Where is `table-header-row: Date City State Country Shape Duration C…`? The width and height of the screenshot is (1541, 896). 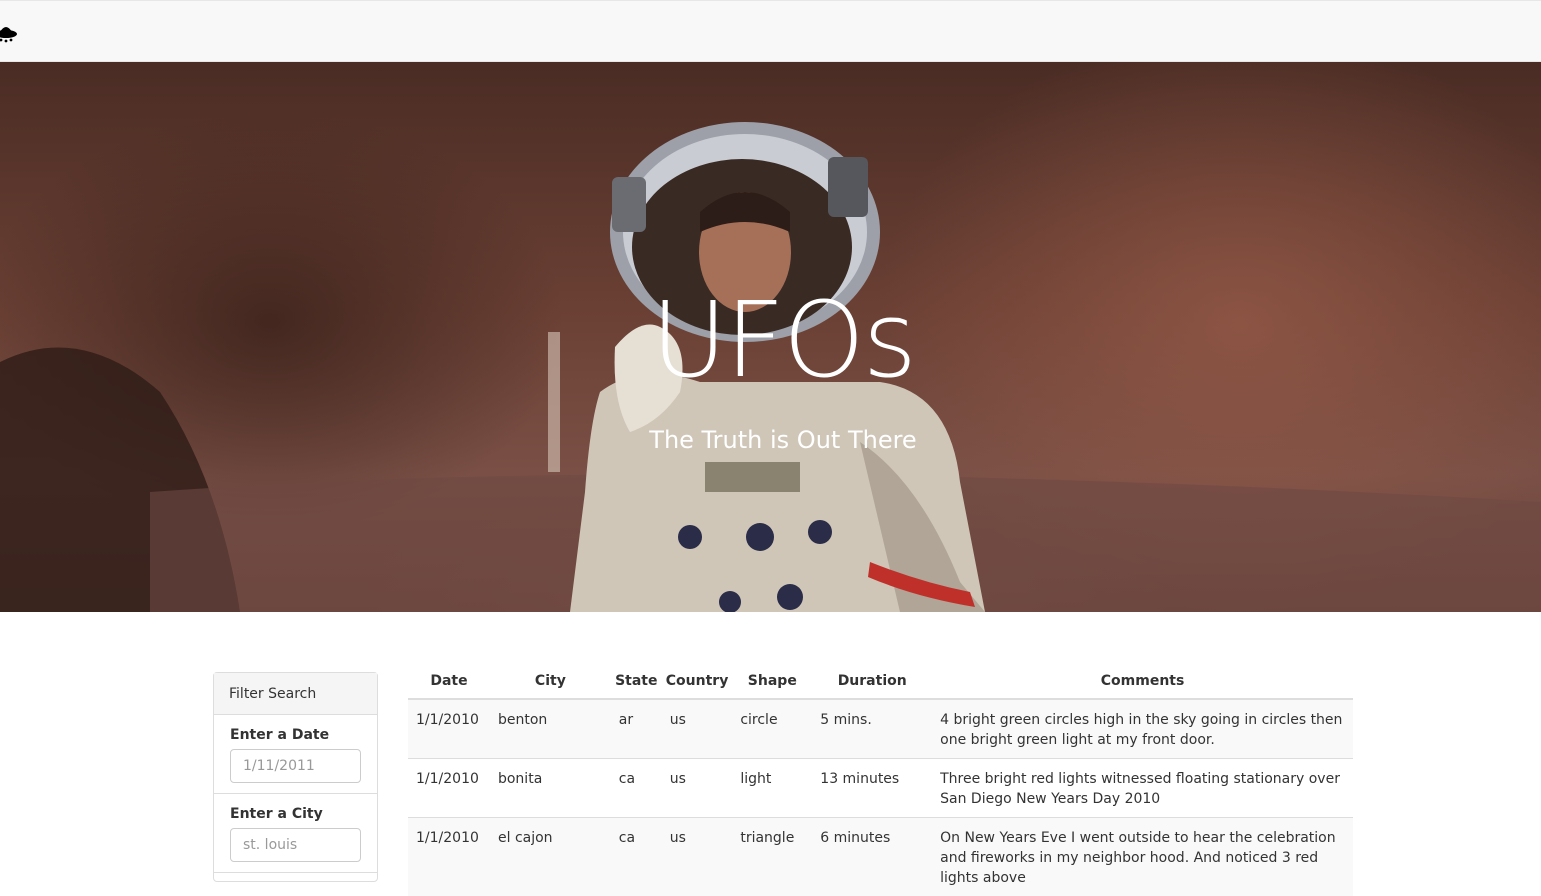
table-header-row: Date City State Country Shape Duration C… is located at coordinates (880, 681).